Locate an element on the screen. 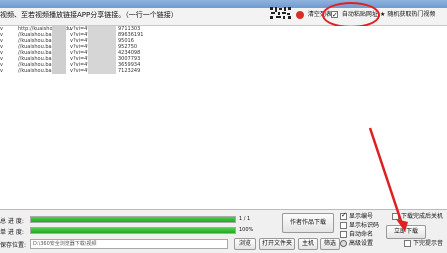  finish-sound-label: 下完提示音 is located at coordinates (428, 243).